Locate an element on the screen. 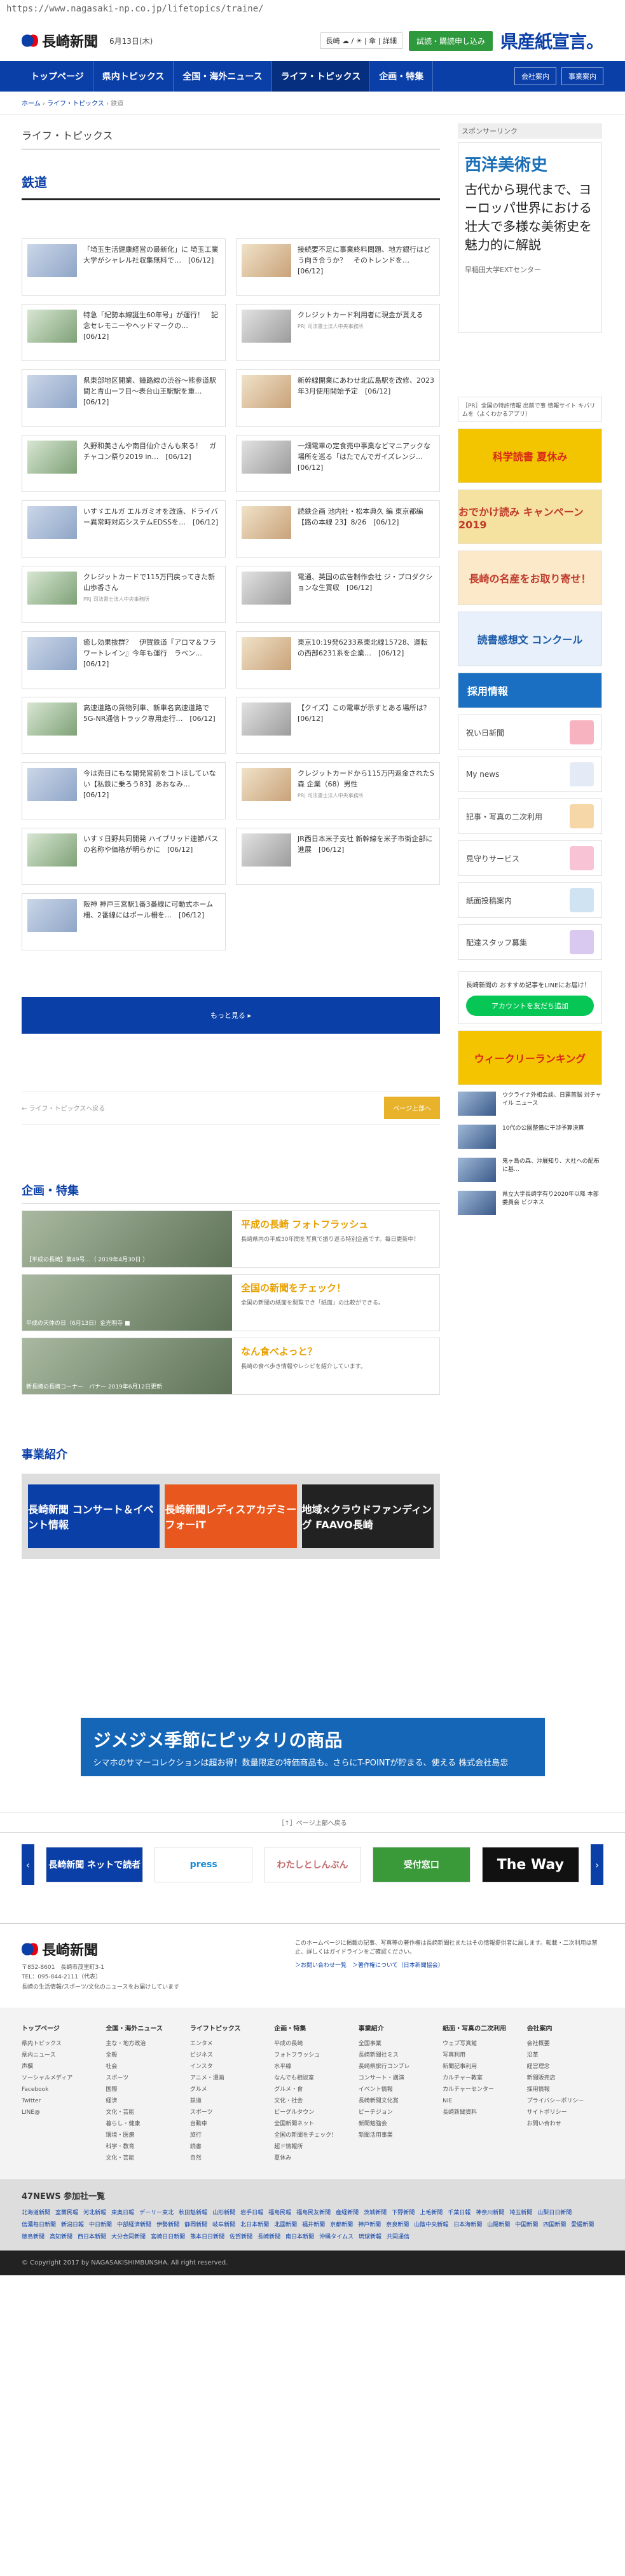 The image size is (625, 2576). member-link: 山陽新聞 is located at coordinates (499, 2224).